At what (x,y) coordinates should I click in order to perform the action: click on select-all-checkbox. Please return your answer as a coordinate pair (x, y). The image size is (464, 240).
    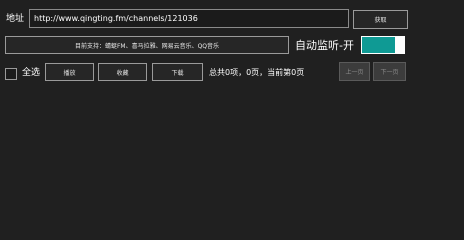
    Looking at the image, I should click on (11, 74).